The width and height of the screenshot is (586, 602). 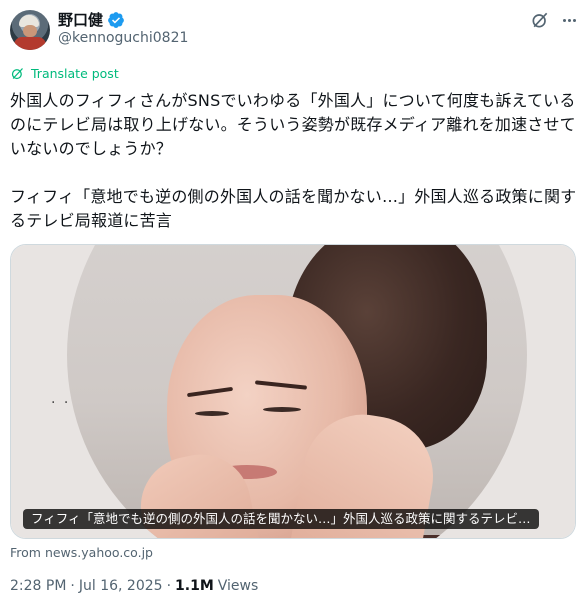 I want to click on translate-icon, so click(x=17, y=74).